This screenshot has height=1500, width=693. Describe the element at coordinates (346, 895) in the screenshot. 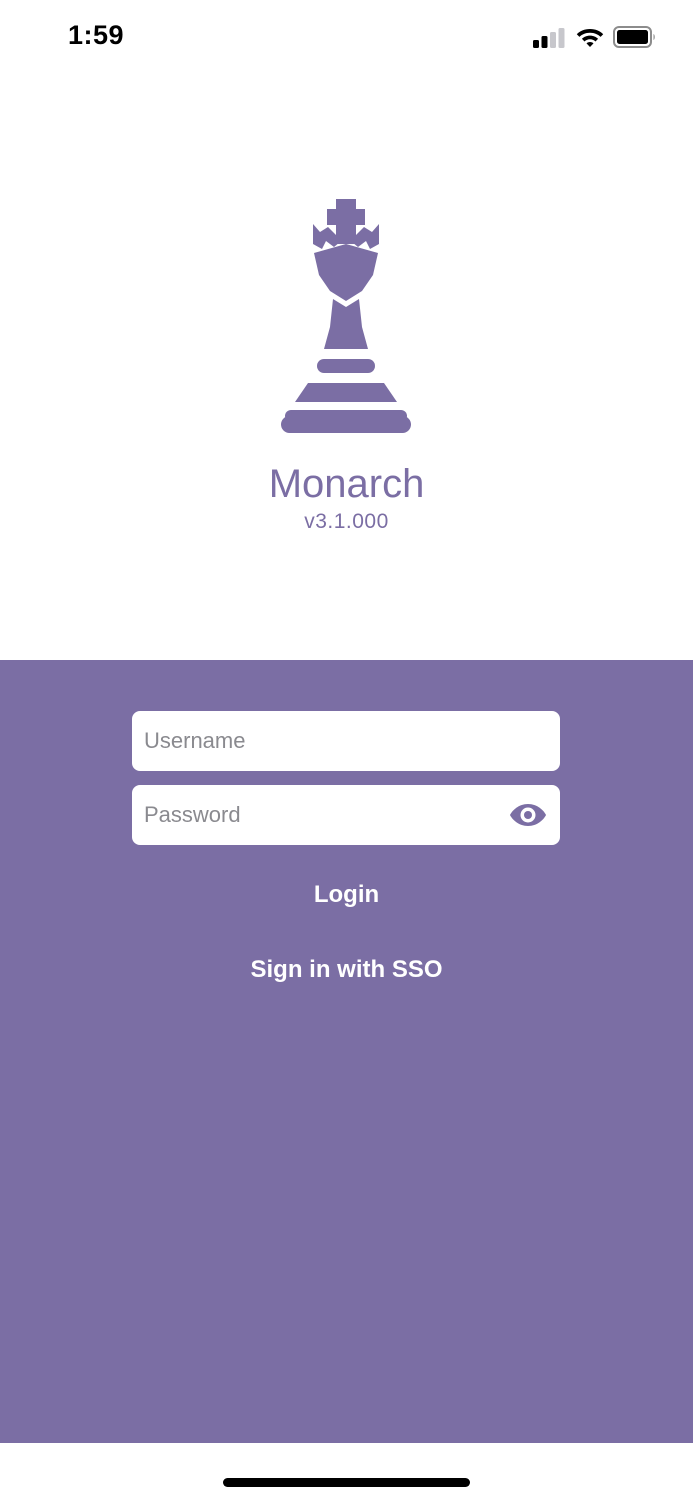

I see `login-button: Login` at that location.